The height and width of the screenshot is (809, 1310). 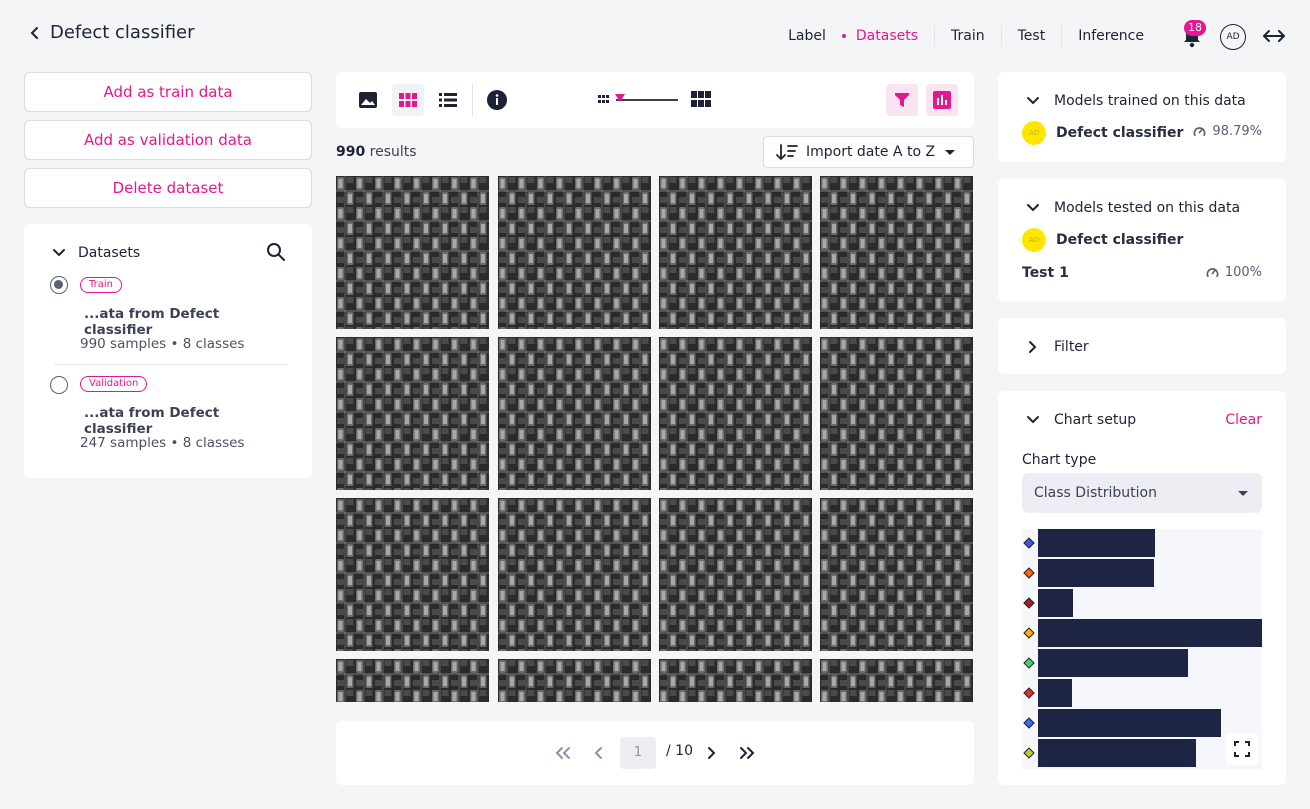 What do you see at coordinates (1110, 36) in the screenshot?
I see `nav-inference: Inference` at bounding box center [1110, 36].